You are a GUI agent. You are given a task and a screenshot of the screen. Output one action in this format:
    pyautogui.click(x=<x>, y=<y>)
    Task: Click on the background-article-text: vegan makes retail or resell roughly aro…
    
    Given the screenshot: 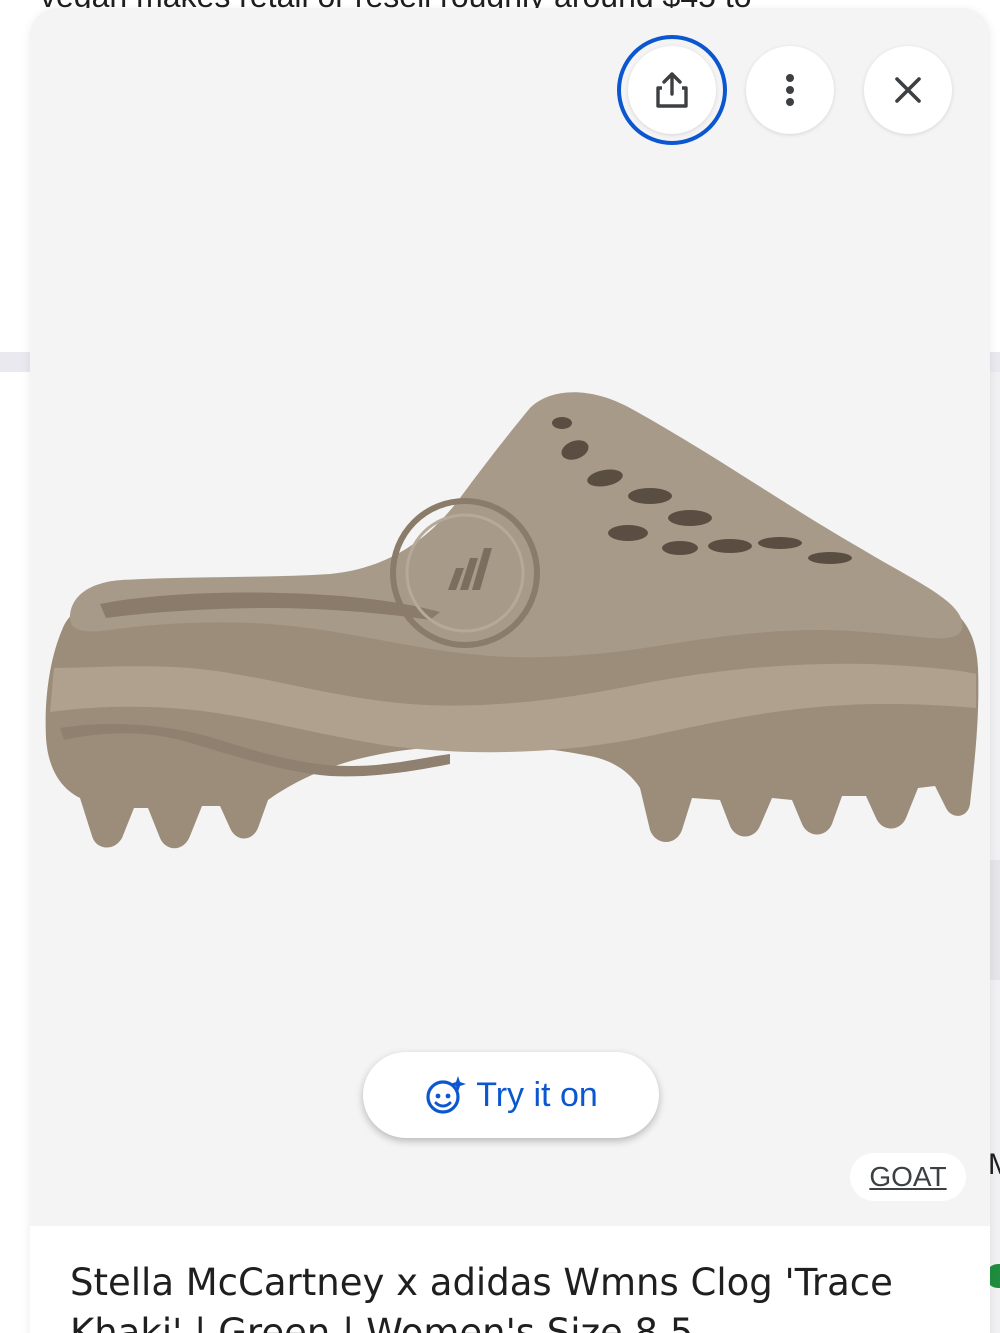 What is the action you would take?
    pyautogui.click(x=520, y=4)
    